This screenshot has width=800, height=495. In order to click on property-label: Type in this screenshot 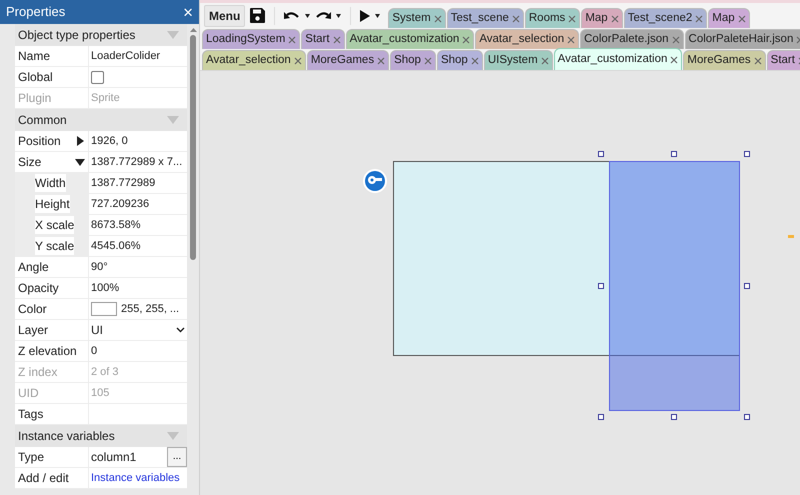, I will do `click(31, 457)`.